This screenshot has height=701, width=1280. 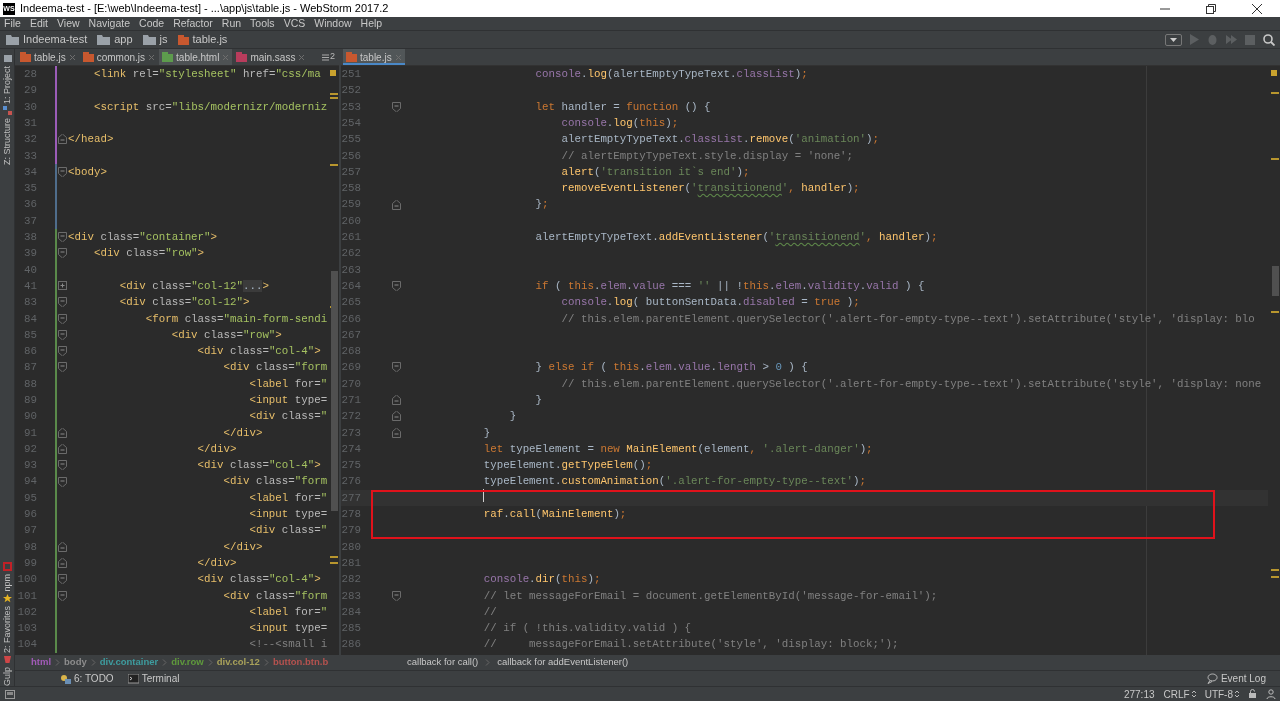 I want to click on line-number: 29, so click(x=30, y=91).